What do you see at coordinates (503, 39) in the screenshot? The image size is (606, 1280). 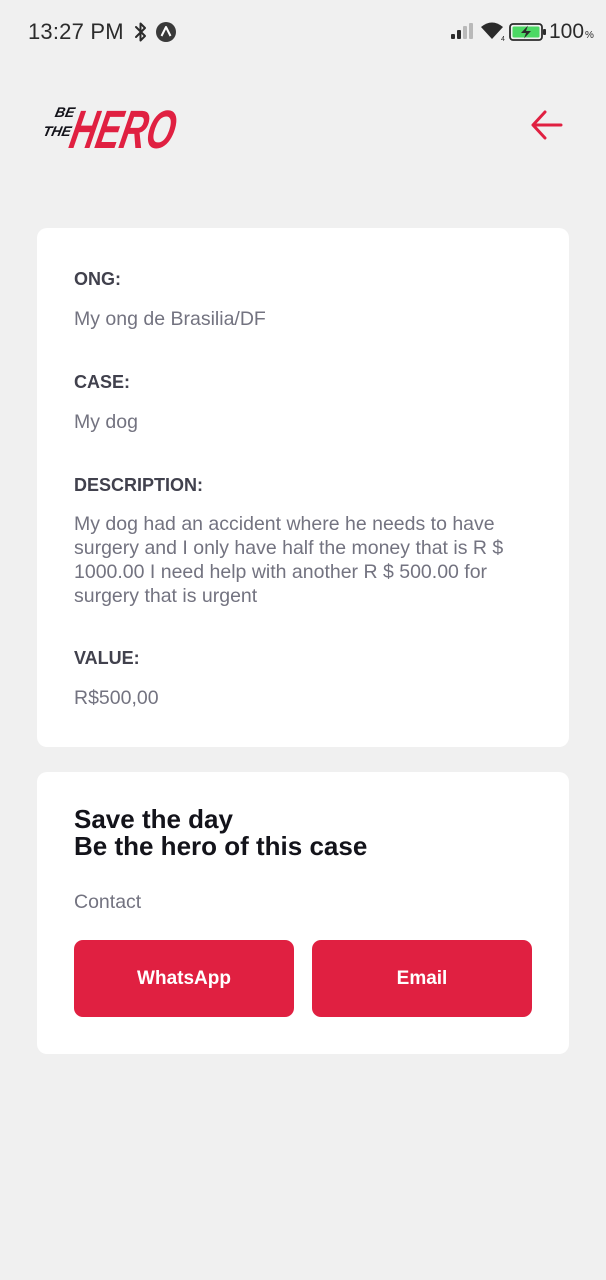 I see `svg-text: 4` at bounding box center [503, 39].